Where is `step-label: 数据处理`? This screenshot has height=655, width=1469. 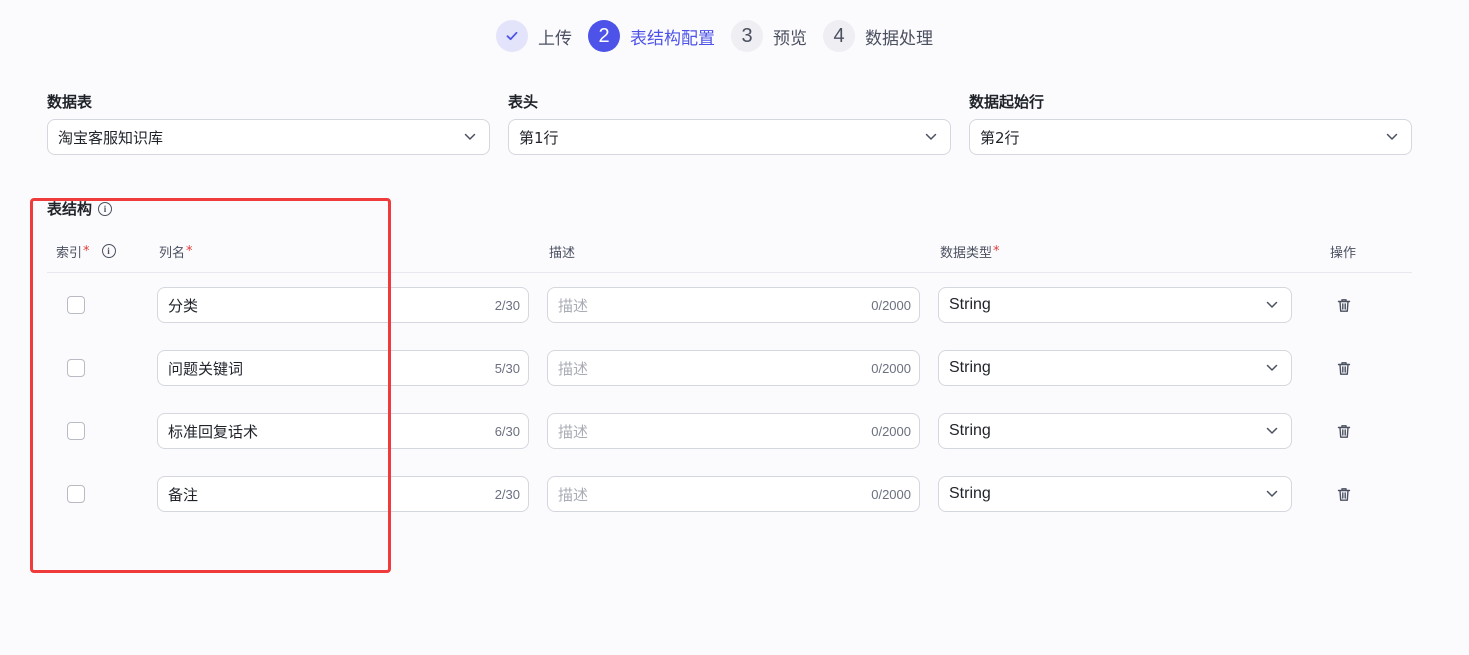 step-label: 数据处理 is located at coordinates (899, 38).